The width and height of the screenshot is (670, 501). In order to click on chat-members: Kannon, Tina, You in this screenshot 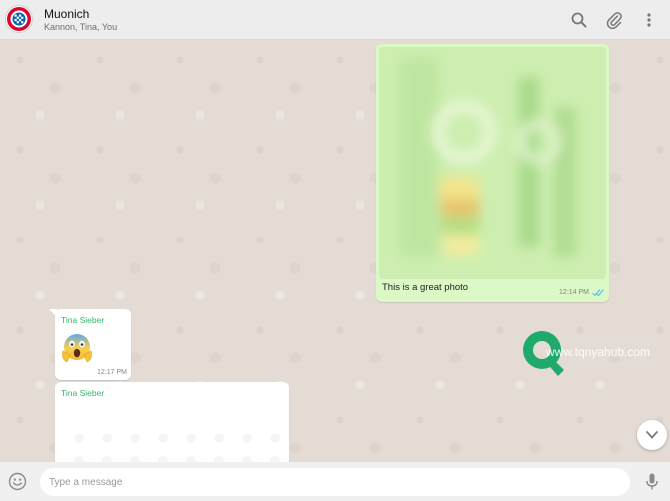, I will do `click(81, 27)`.